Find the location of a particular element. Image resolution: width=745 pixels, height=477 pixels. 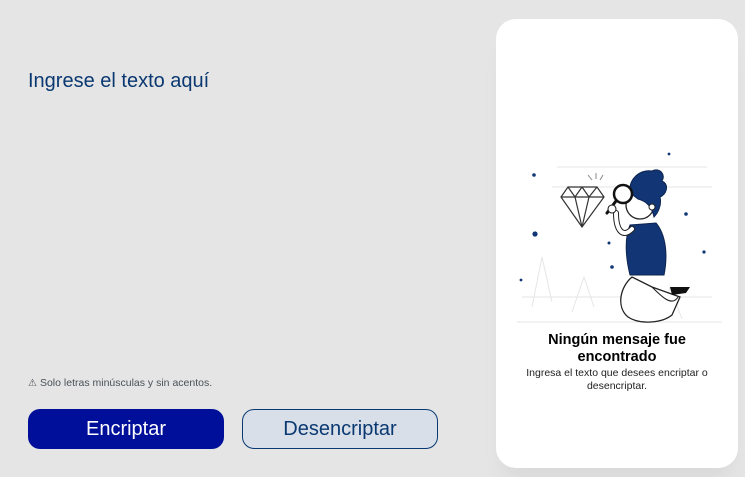

hint: ⚠ Solo letras minúsculas y sin acentos. is located at coordinates (120, 383).